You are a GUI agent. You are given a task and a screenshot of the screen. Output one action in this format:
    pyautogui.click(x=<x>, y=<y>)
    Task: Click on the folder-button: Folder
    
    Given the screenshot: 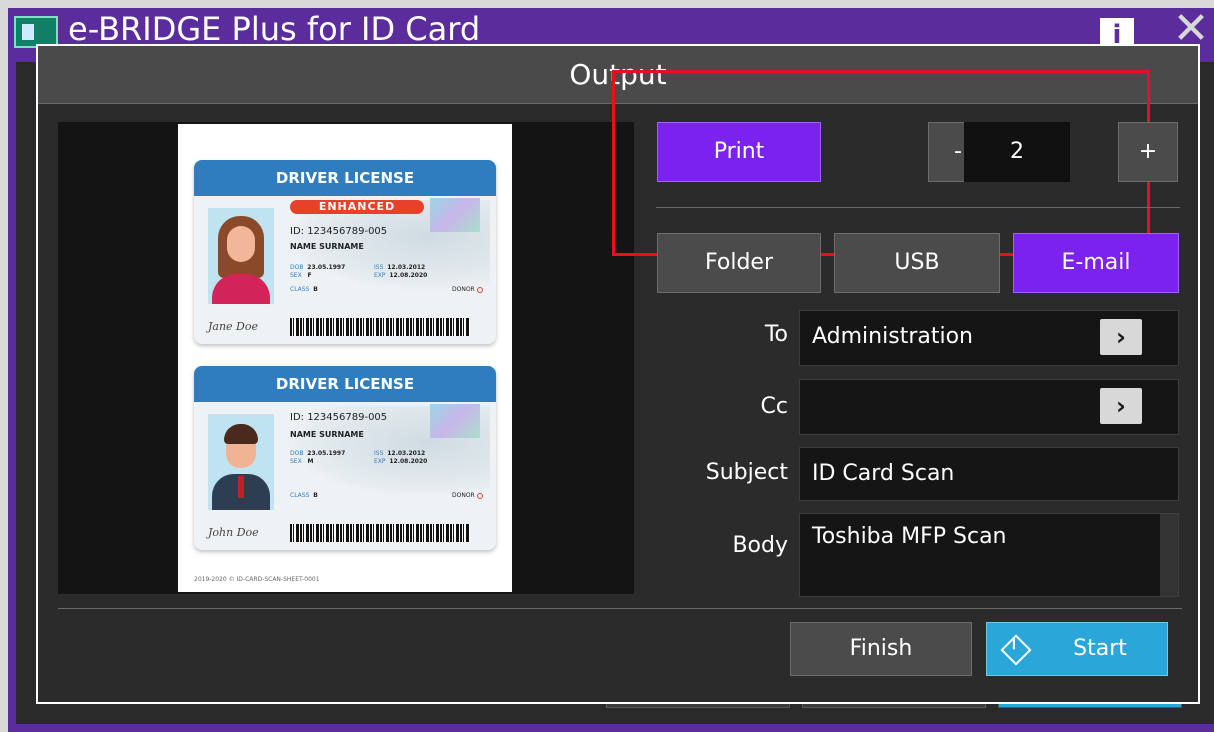 What is the action you would take?
    pyautogui.click(x=739, y=263)
    